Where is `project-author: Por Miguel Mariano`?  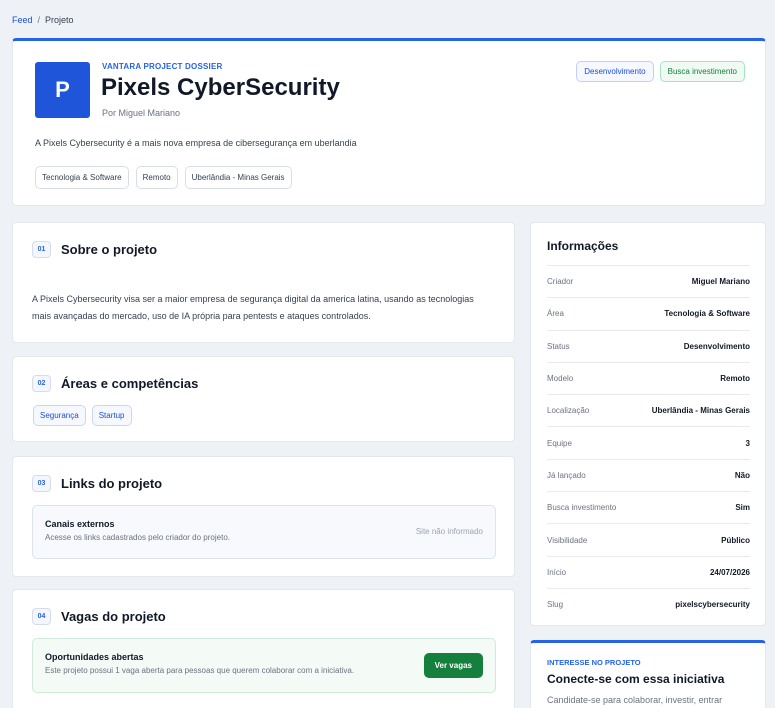
project-author: Por Miguel Mariano is located at coordinates (141, 113).